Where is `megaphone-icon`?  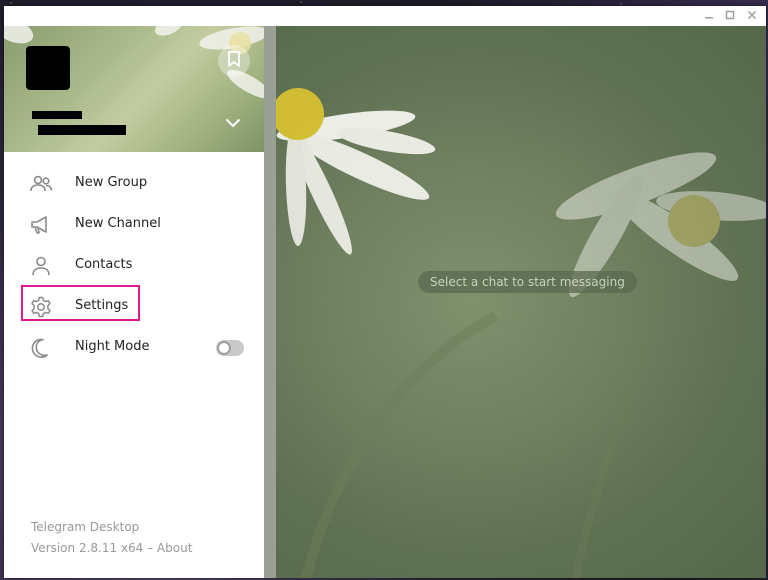 megaphone-icon is located at coordinates (41, 225).